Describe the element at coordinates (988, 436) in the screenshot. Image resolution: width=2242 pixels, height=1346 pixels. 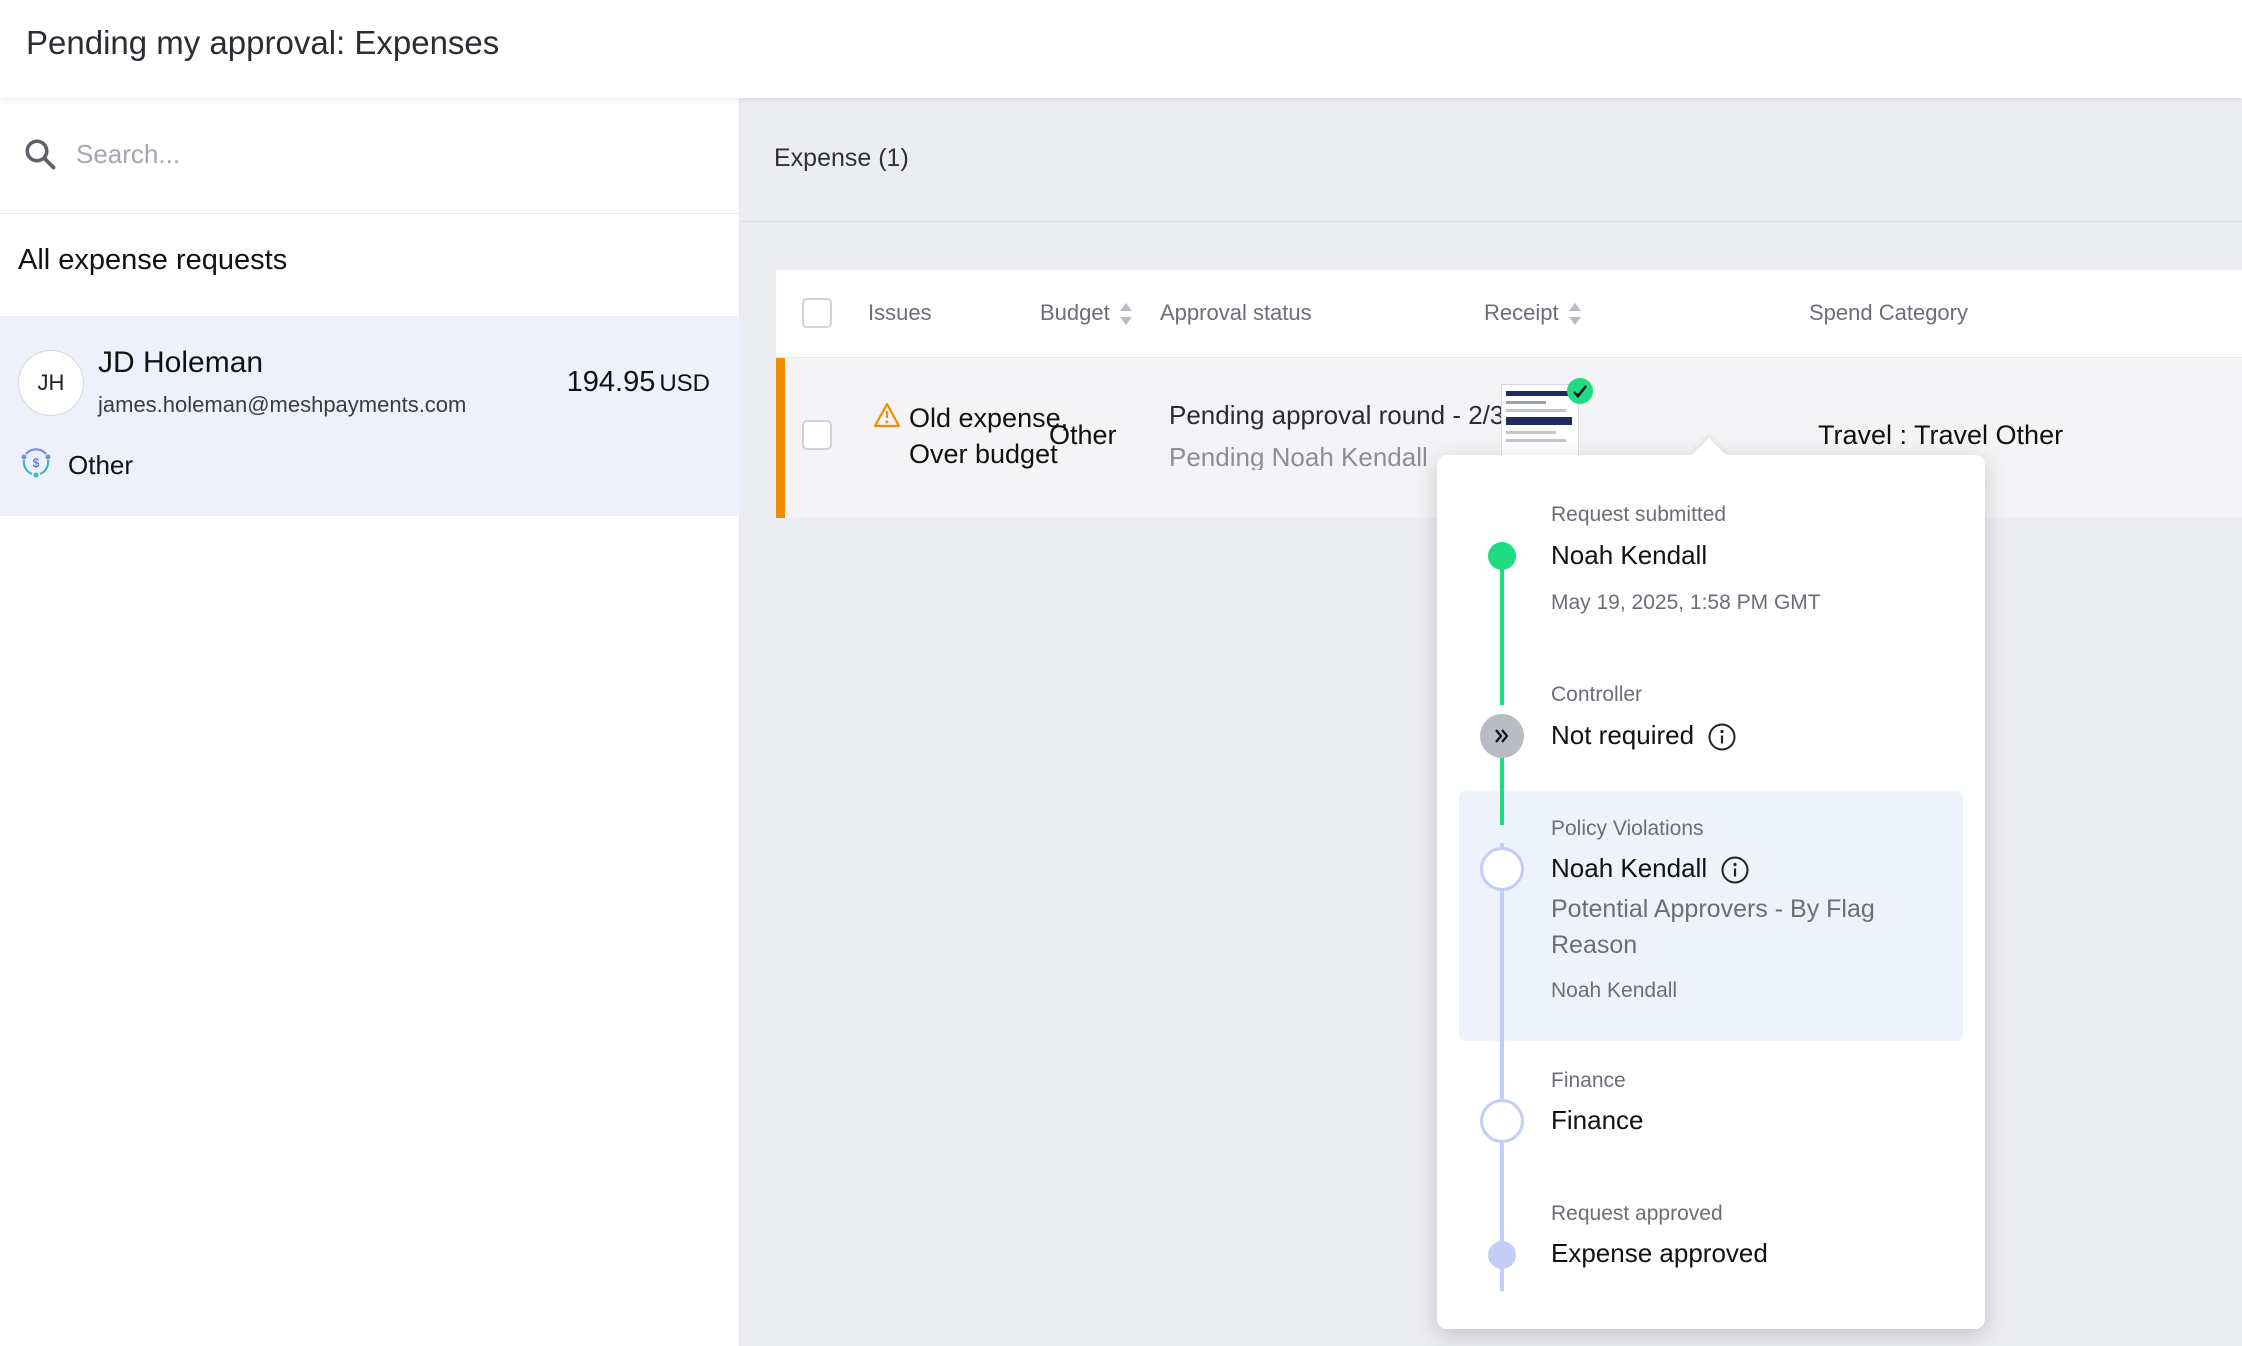
I see `issues-cell: Old expense, Over budget` at that location.